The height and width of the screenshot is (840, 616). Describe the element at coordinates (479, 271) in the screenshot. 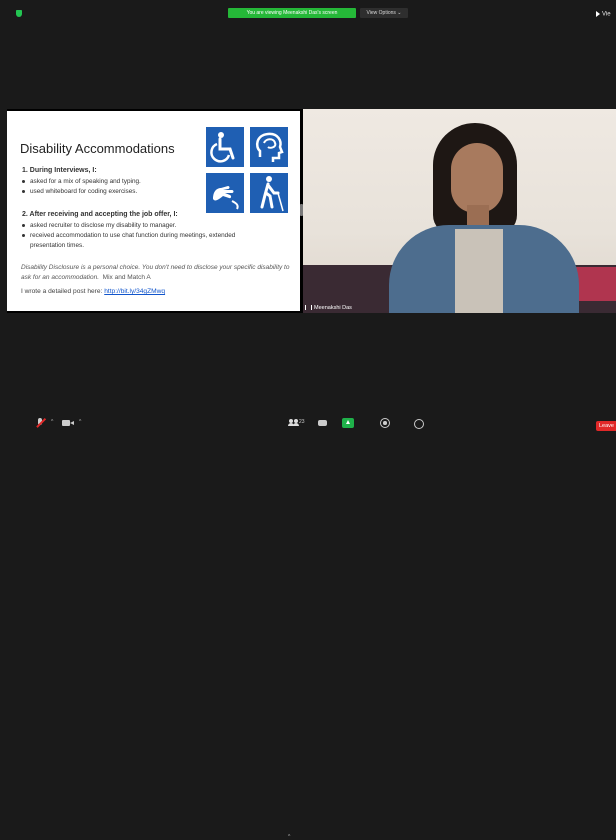

I see `person-shirt` at that location.